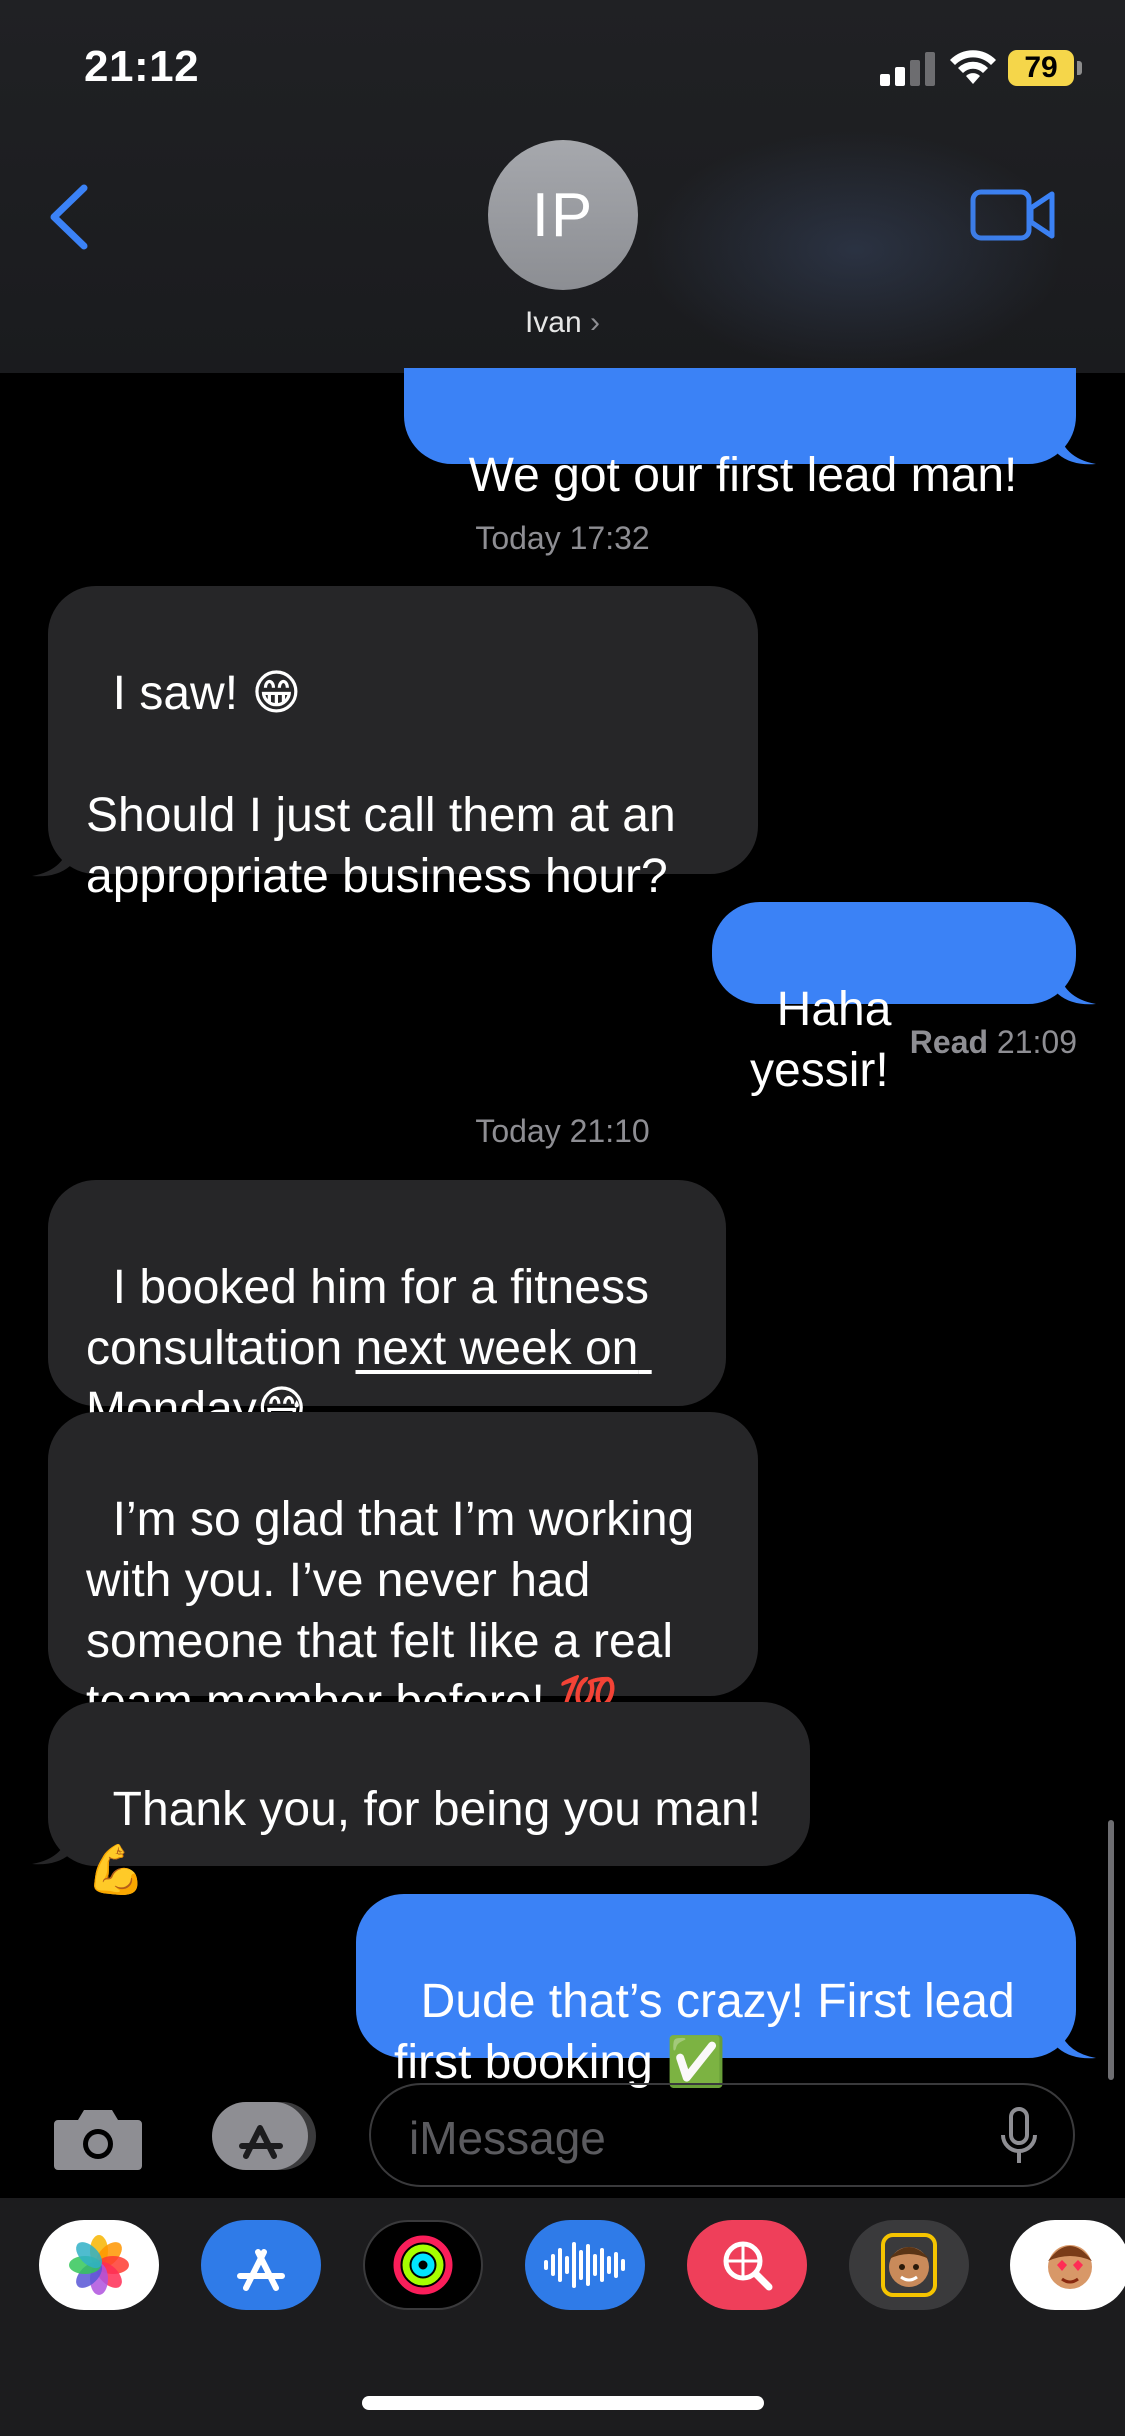  What do you see at coordinates (1041, 68) in the screenshot?
I see `battery-indicator: 79` at bounding box center [1041, 68].